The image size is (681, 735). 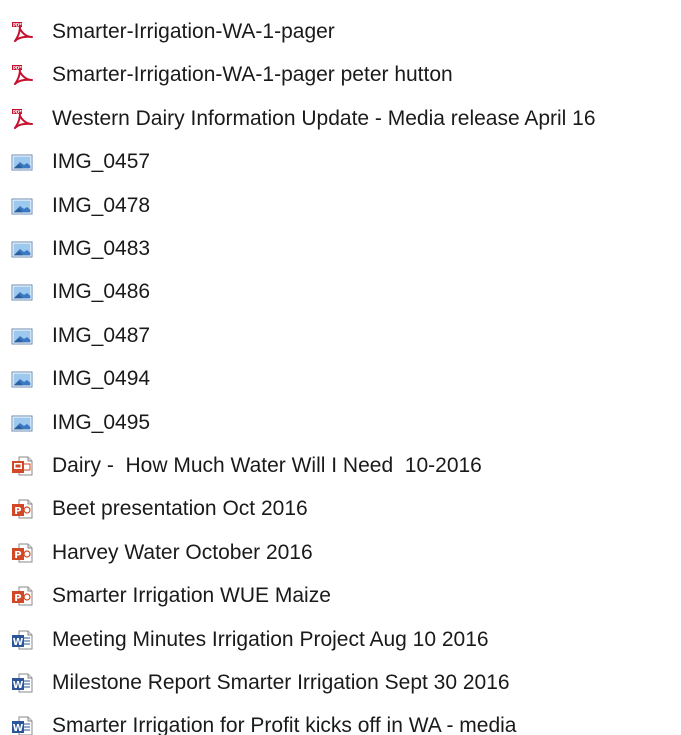 What do you see at coordinates (193, 31) in the screenshot?
I see `file-name-label: Smarter-Irrigation-WA-1-pager` at bounding box center [193, 31].